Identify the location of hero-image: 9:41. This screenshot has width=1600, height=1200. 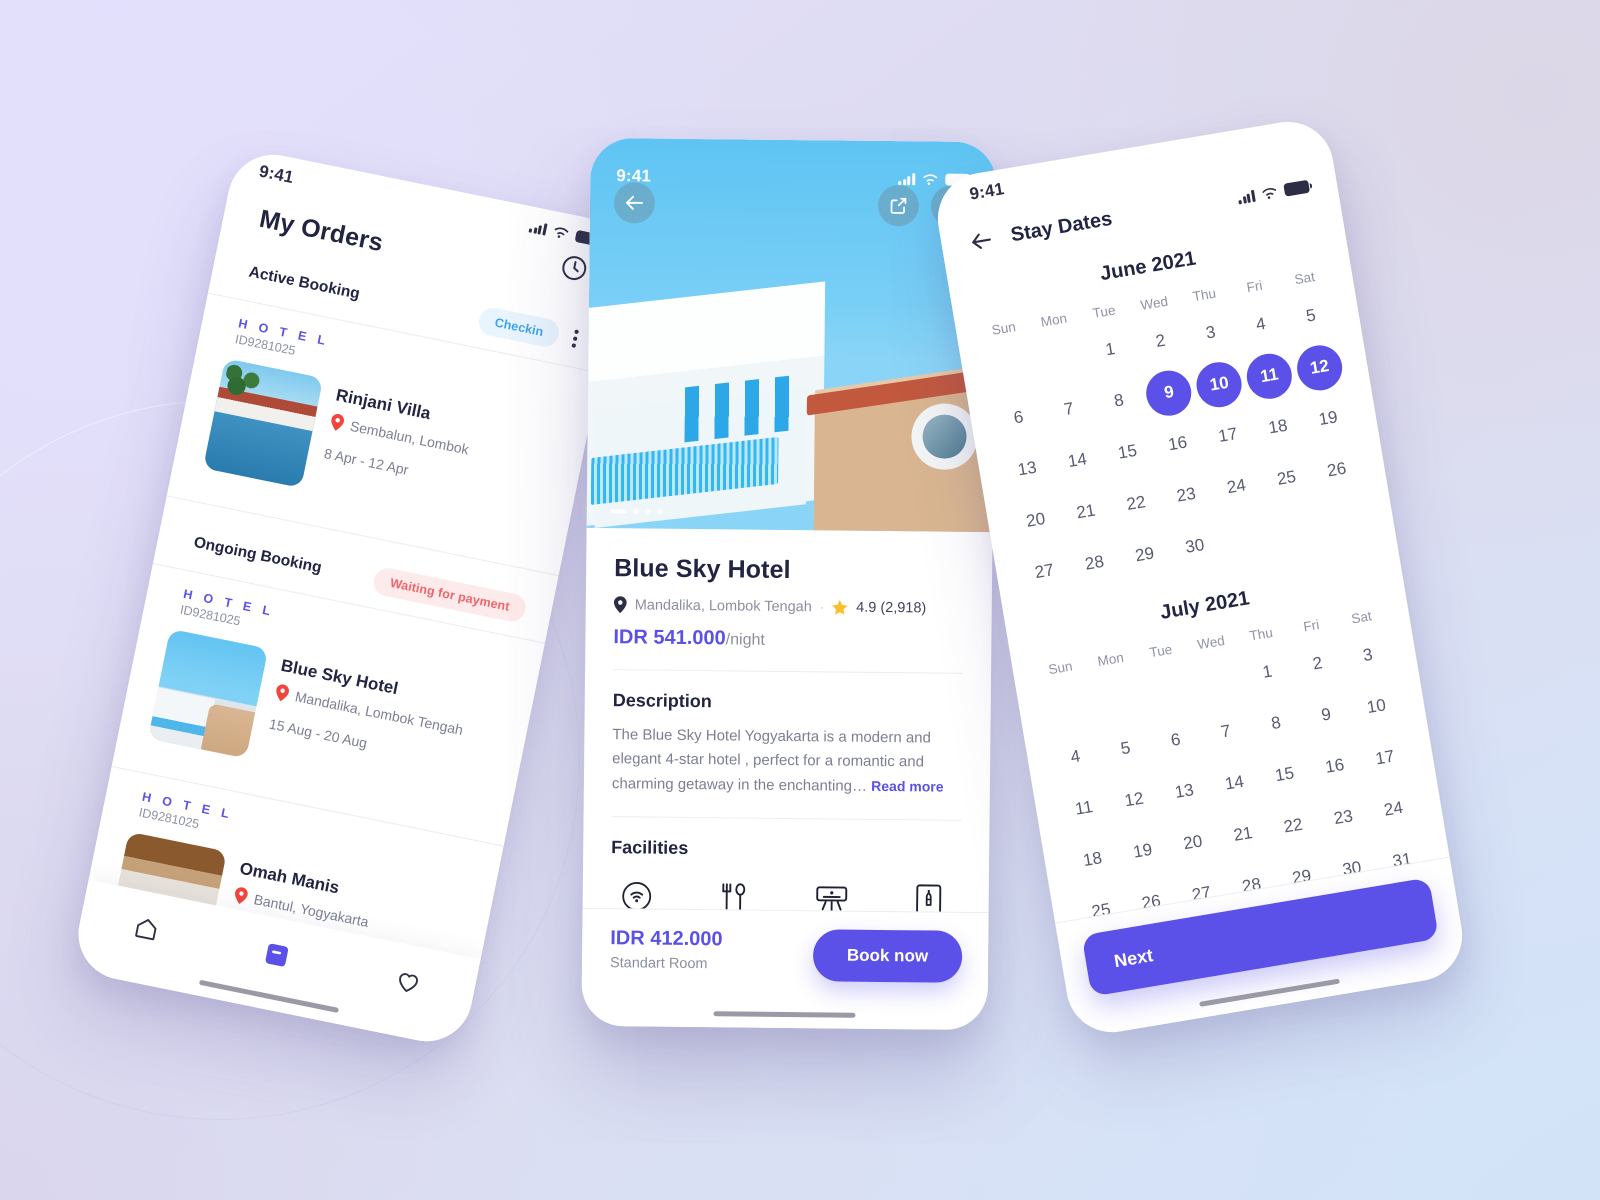
(791, 335).